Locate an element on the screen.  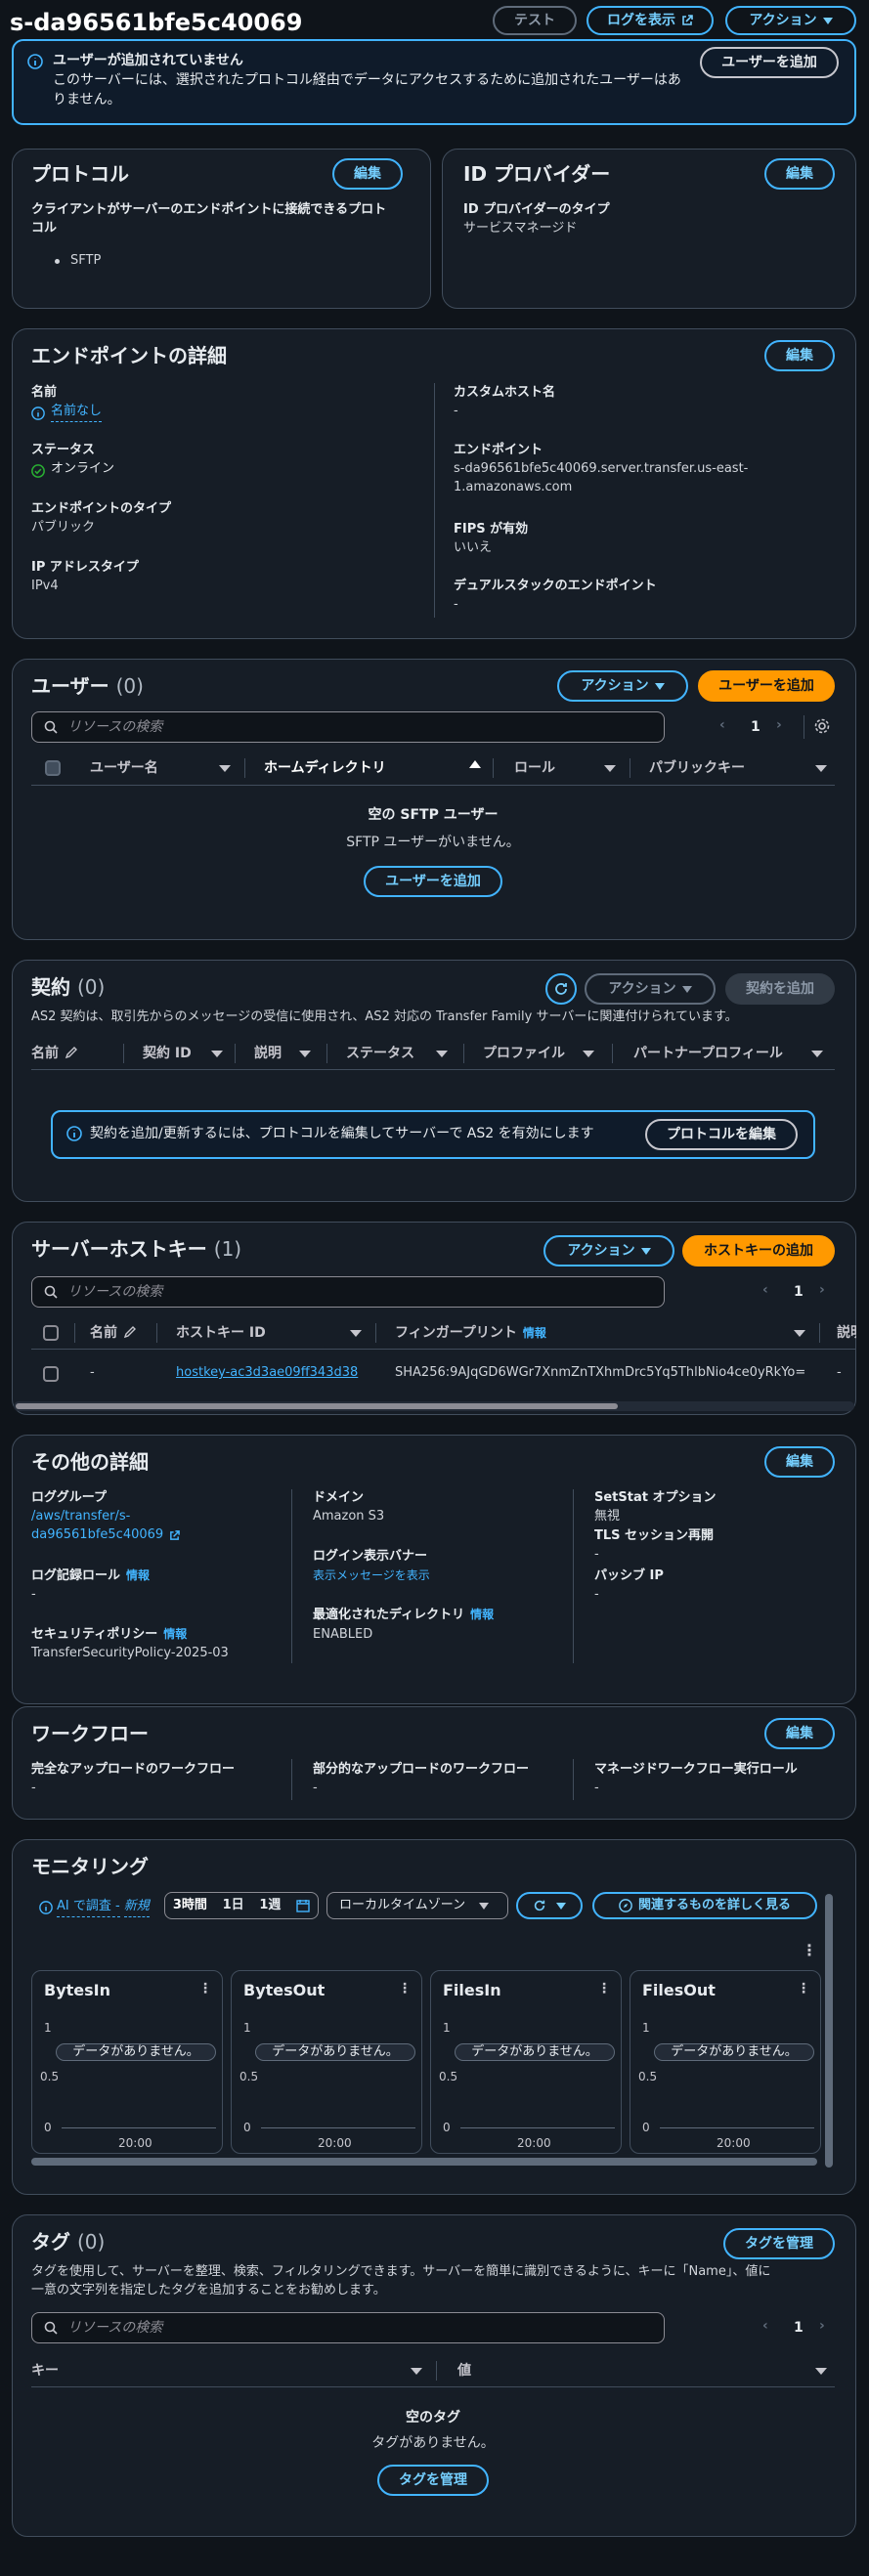
manage-tags-button: タグを管理 is located at coordinates (779, 2244).